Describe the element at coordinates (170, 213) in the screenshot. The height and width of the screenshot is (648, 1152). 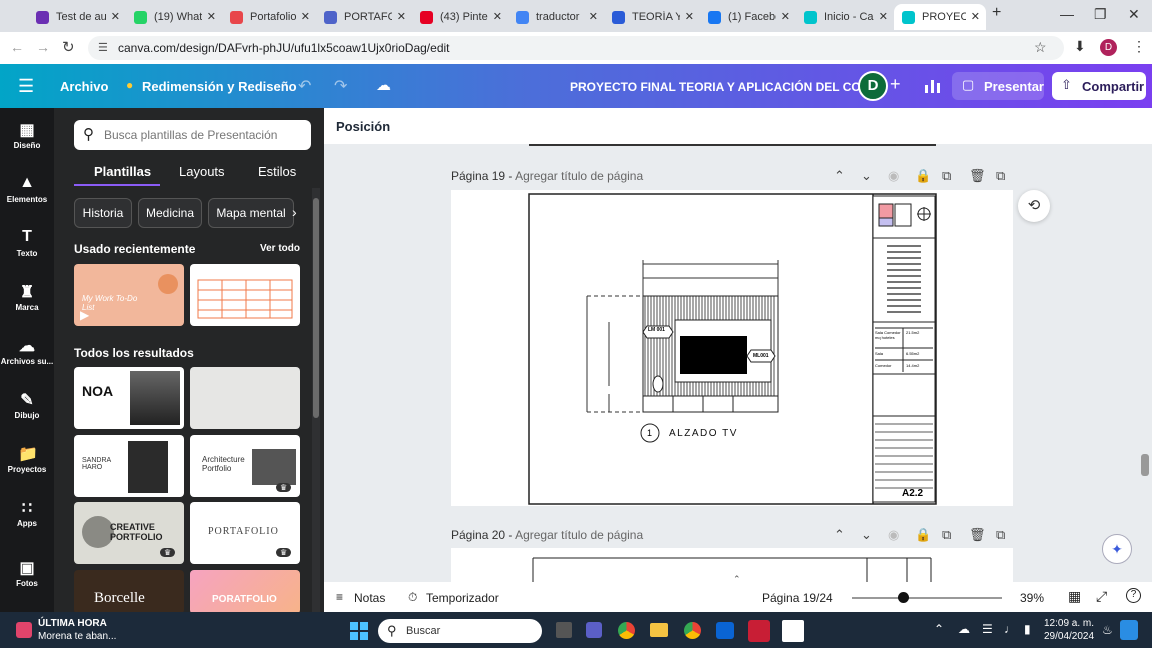
I see `chip-medicina: Medicina` at that location.